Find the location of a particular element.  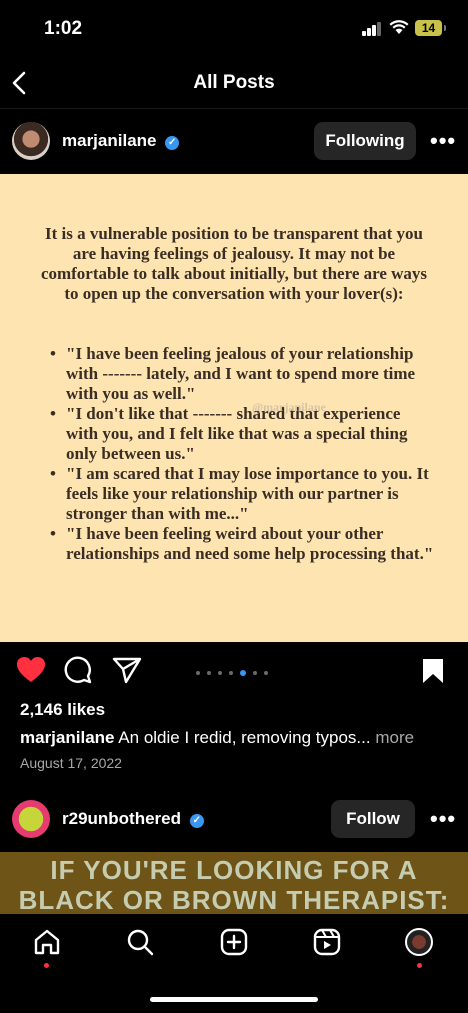

profile-icon is located at coordinates (419, 942).